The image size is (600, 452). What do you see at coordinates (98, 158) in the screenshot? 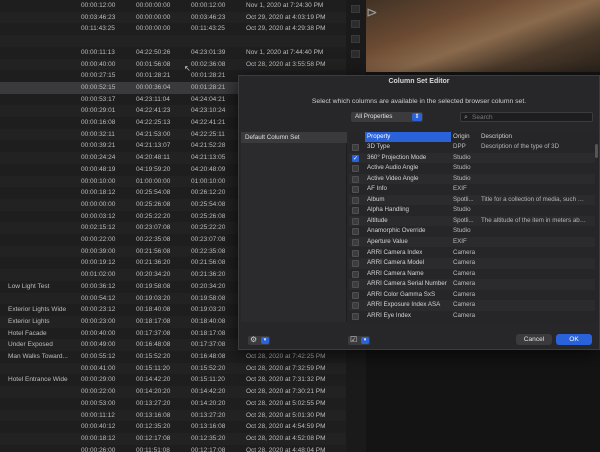
I see `browser-cell-start: 00:00:24:24` at bounding box center [98, 158].